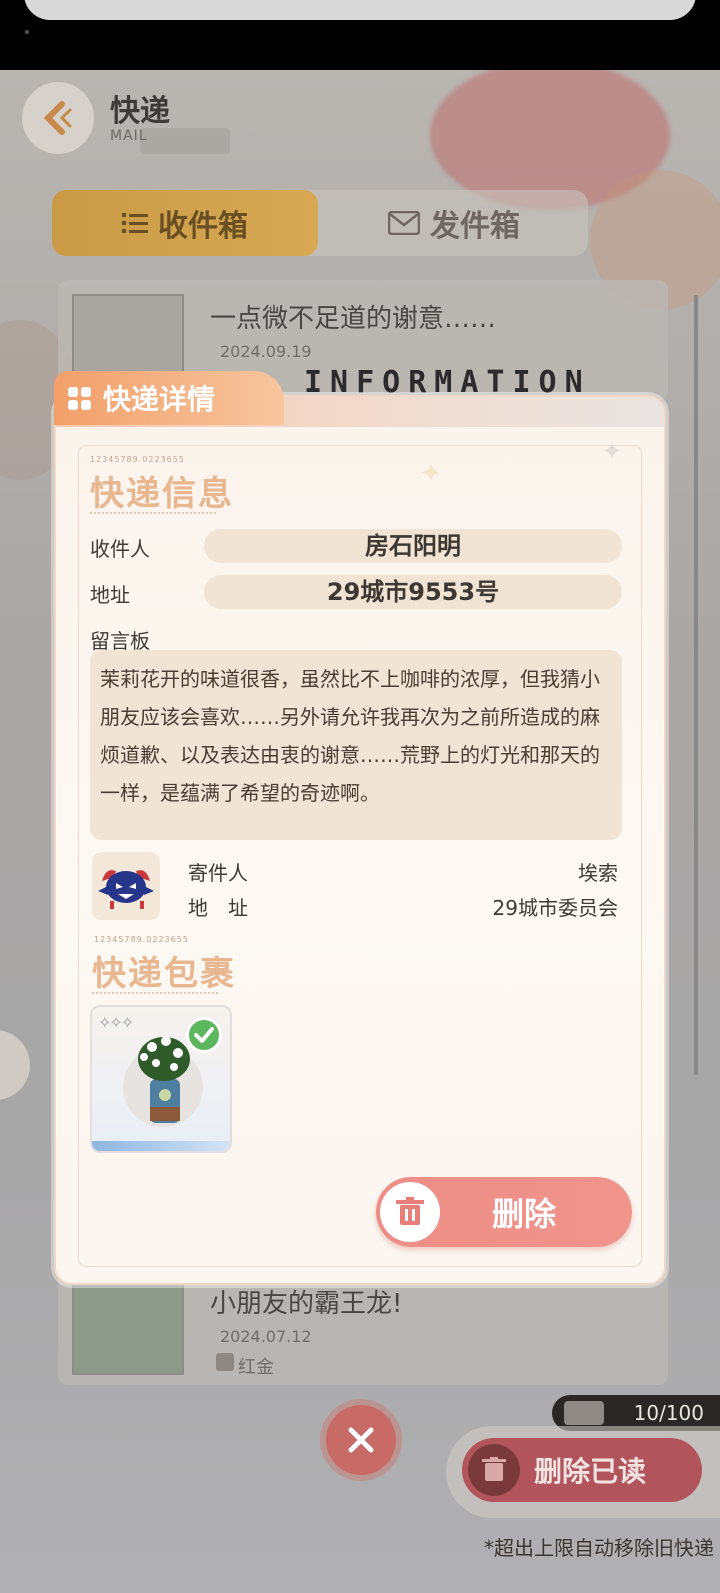 This screenshot has height=1593, width=720. I want to click on recipient-value: 房石阳明, so click(413, 546).